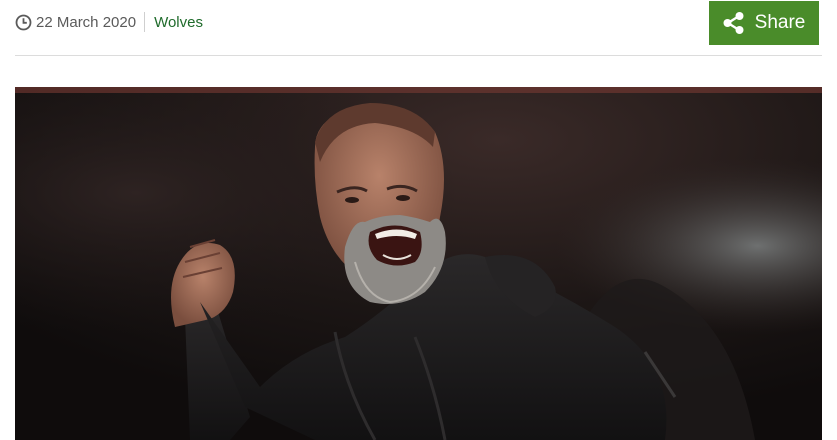  What do you see at coordinates (145, 22) in the screenshot?
I see `meta-divider` at bounding box center [145, 22].